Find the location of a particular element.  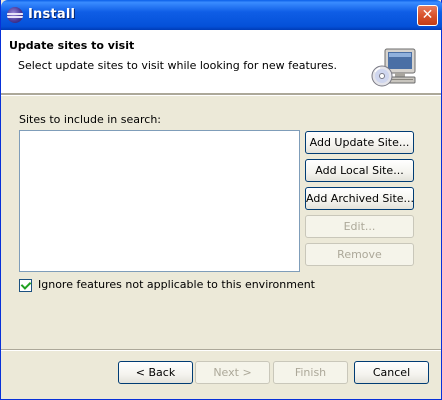

remove-button: Remove is located at coordinates (359, 254).